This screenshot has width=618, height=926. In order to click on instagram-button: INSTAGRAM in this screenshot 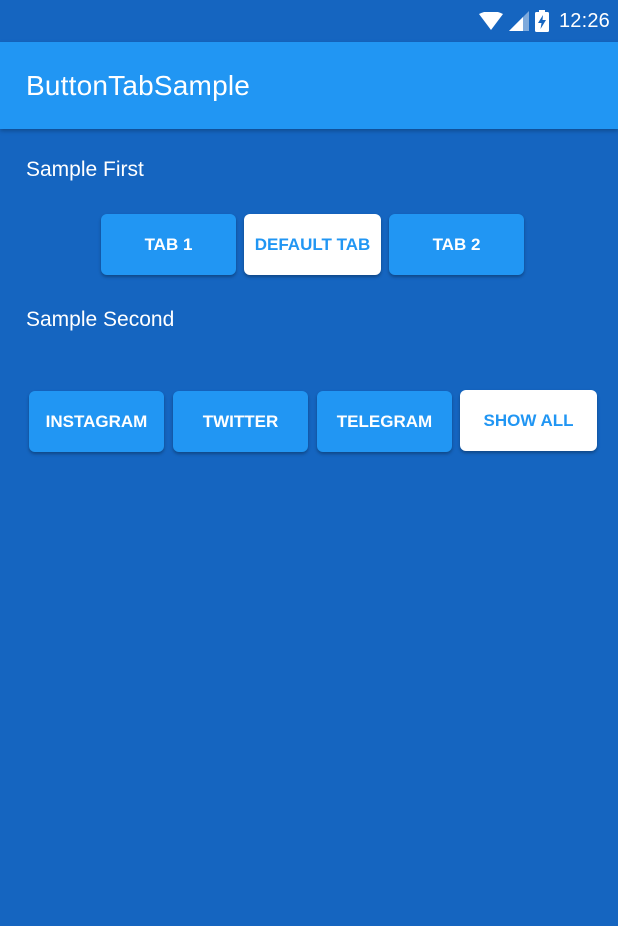, I will do `click(96, 421)`.